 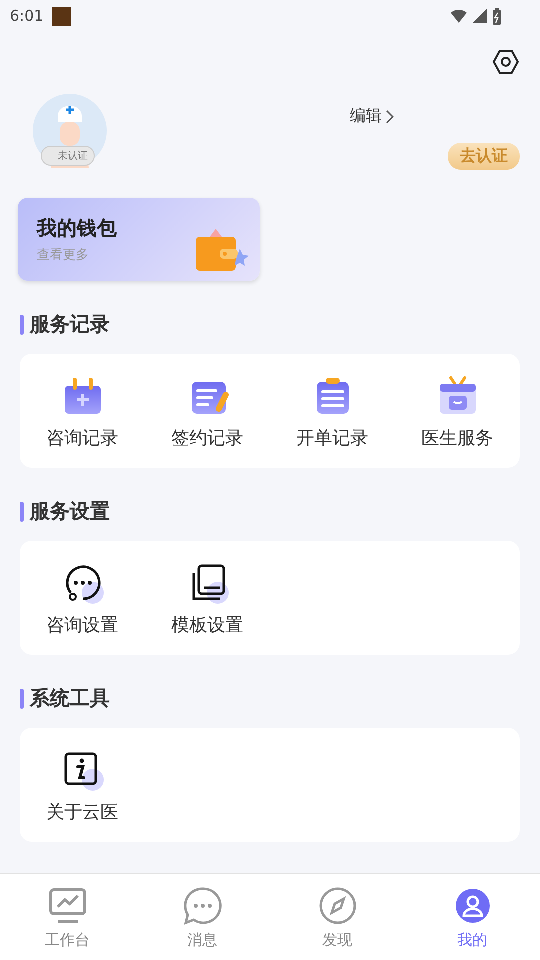 I want to click on nav-tab: 消息, so click(x=202, y=917).